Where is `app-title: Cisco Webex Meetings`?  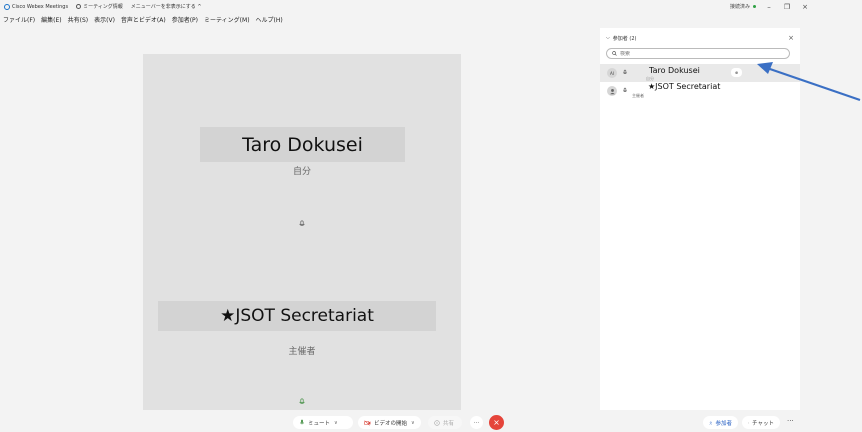 app-title: Cisco Webex Meetings is located at coordinates (40, 6).